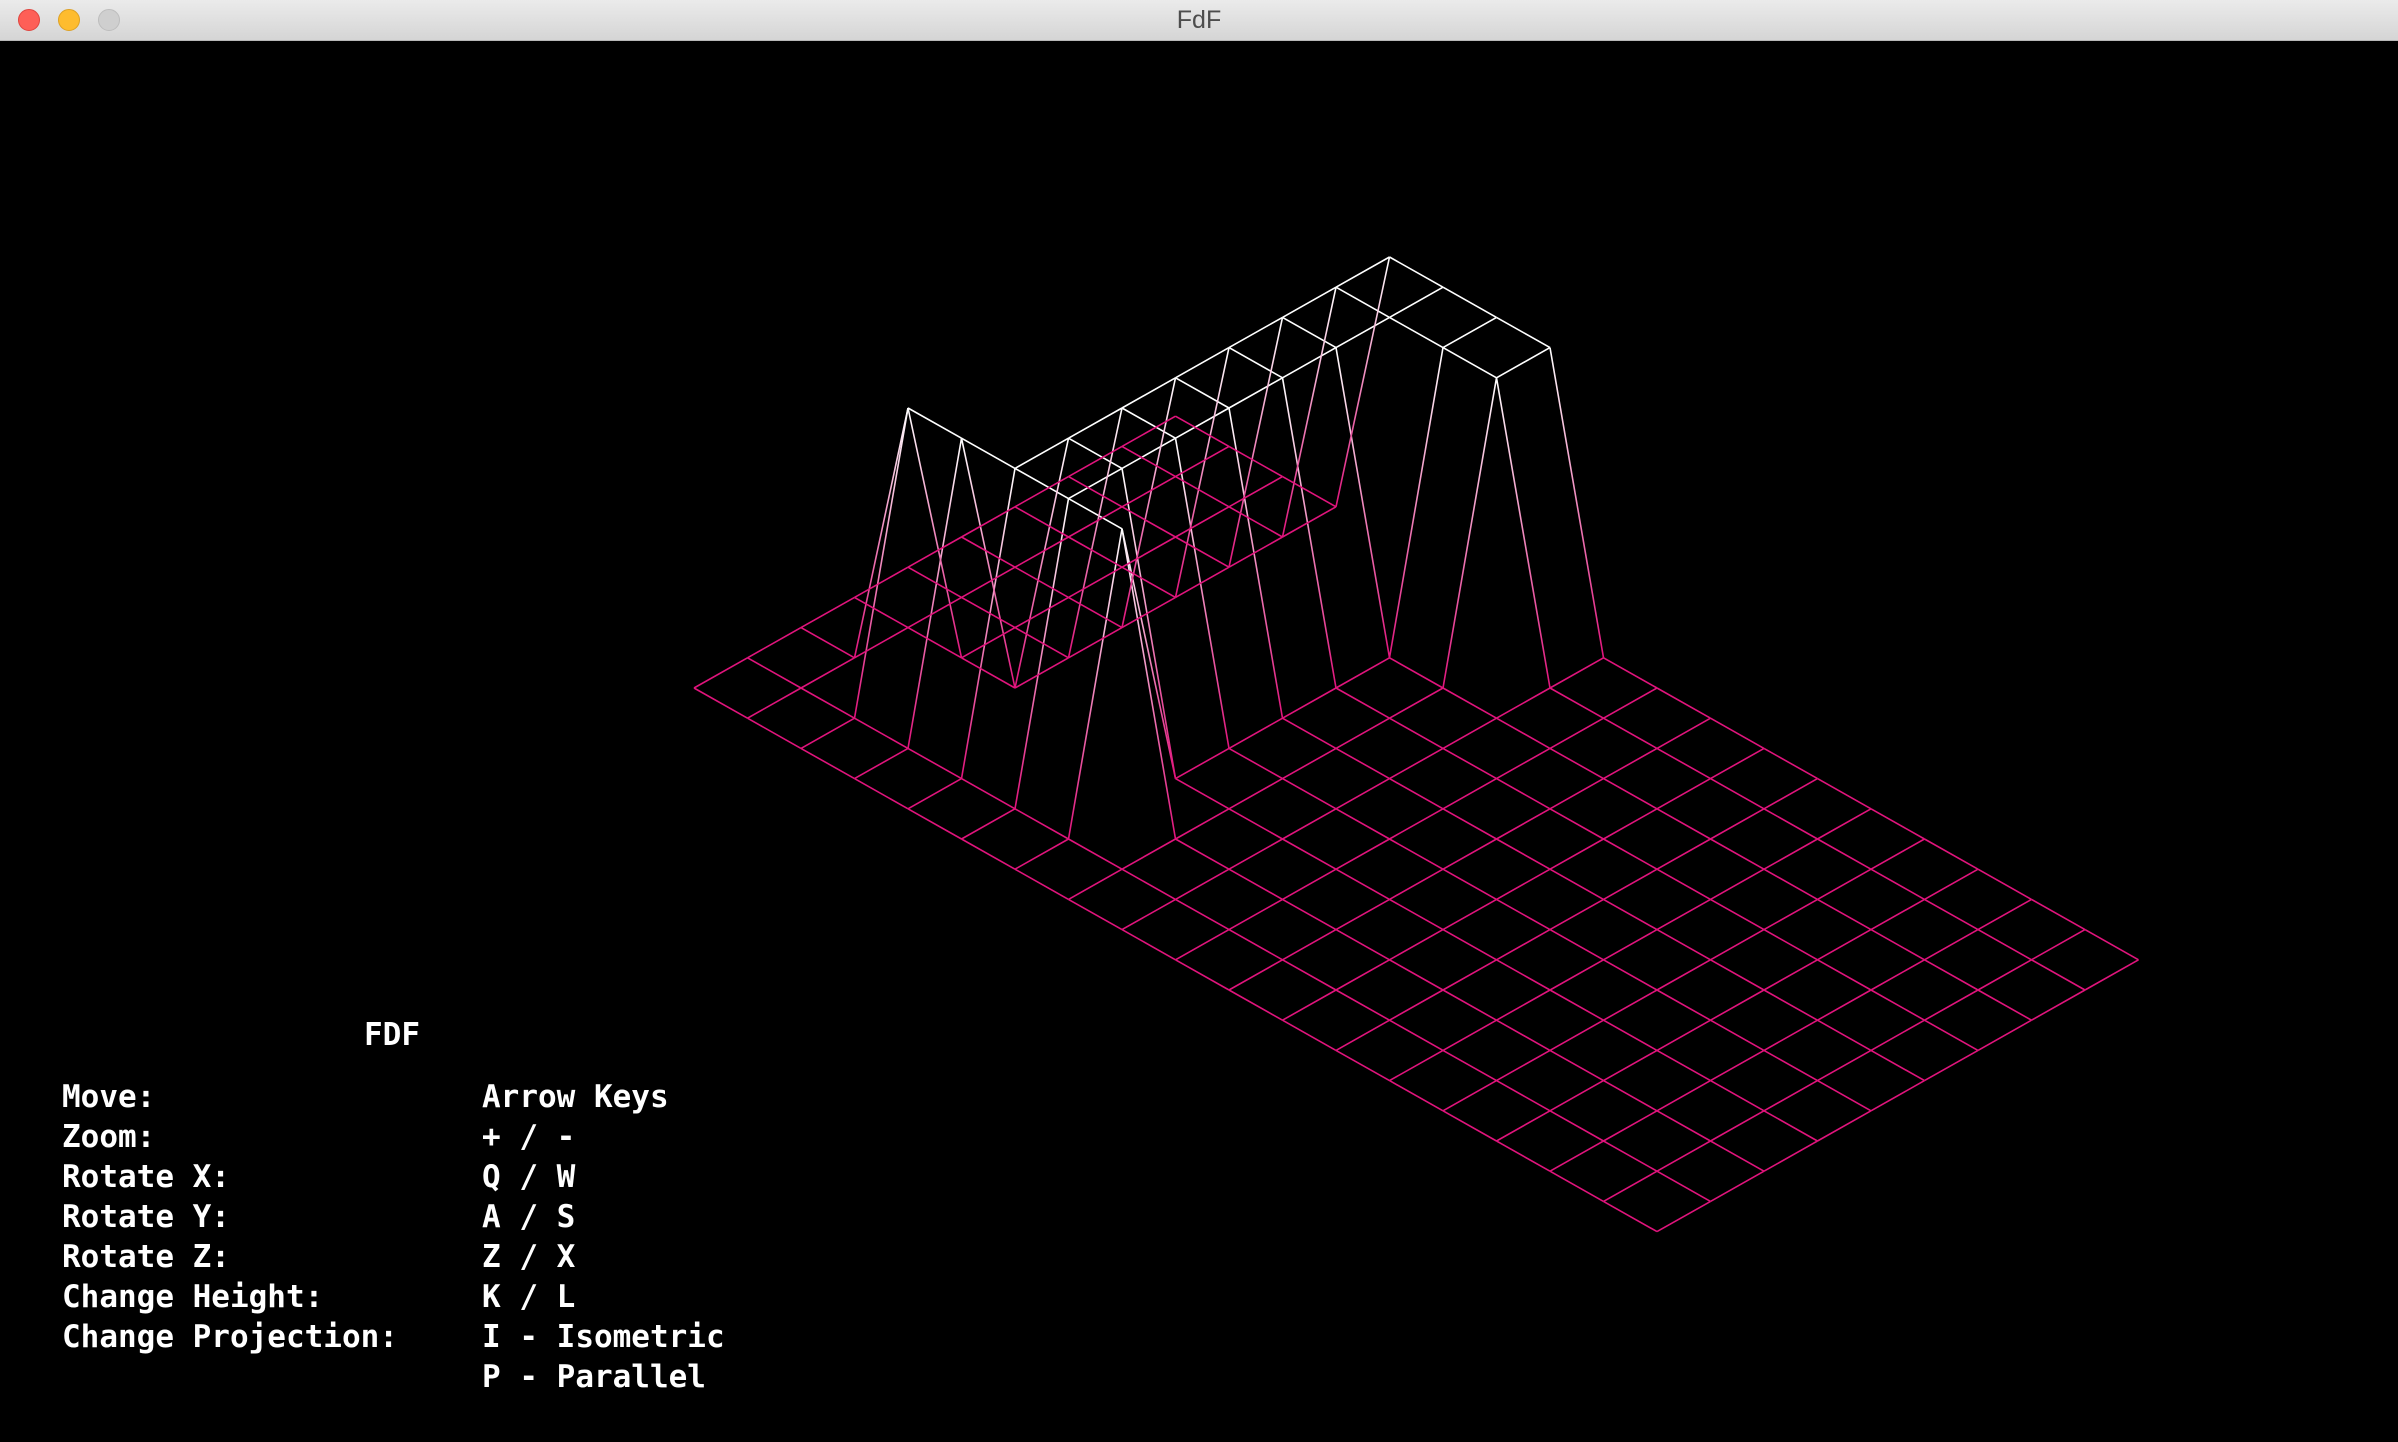 The width and height of the screenshot is (2398, 1442). I want to click on control-keys: P - Parallel, so click(594, 1377).